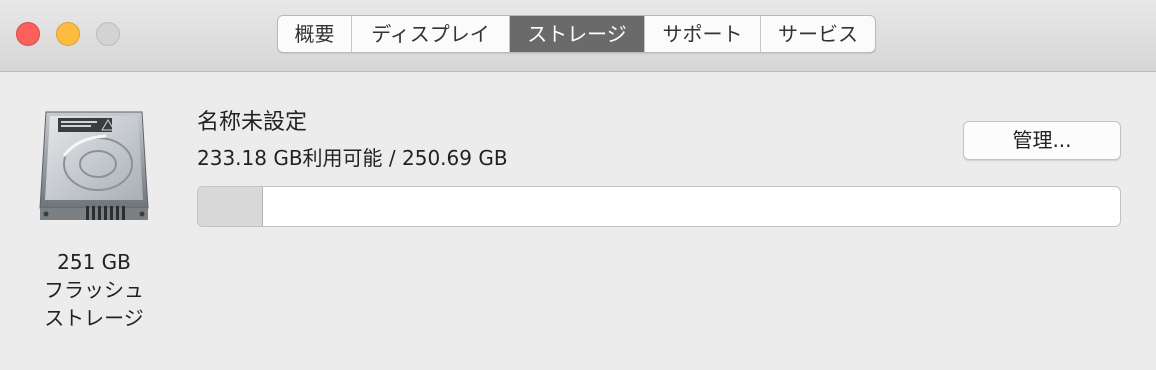 This screenshot has height=370, width=1156. Describe the element at coordinates (94, 169) in the screenshot. I see `hard-drive-icon` at that location.